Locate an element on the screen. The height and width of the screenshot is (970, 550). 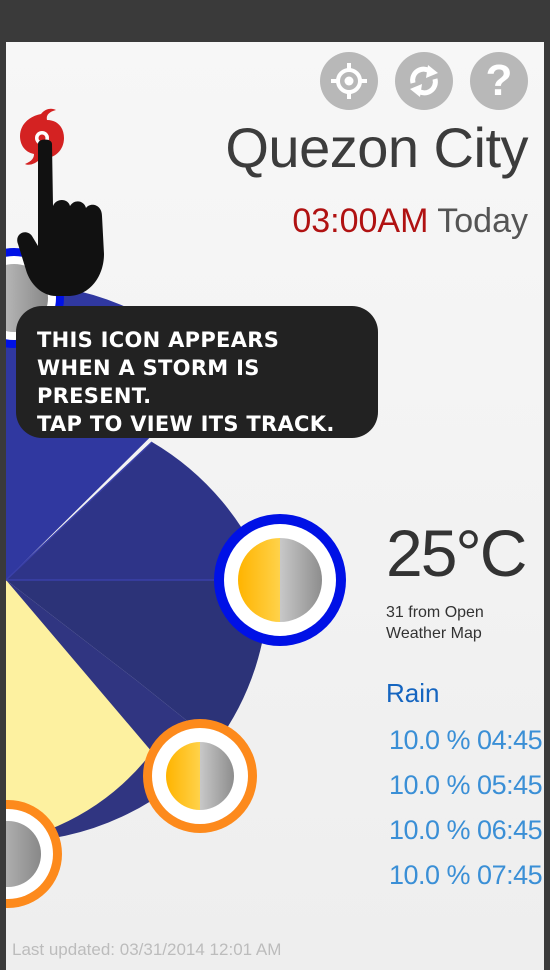
day-label: Today is located at coordinates (482, 221).